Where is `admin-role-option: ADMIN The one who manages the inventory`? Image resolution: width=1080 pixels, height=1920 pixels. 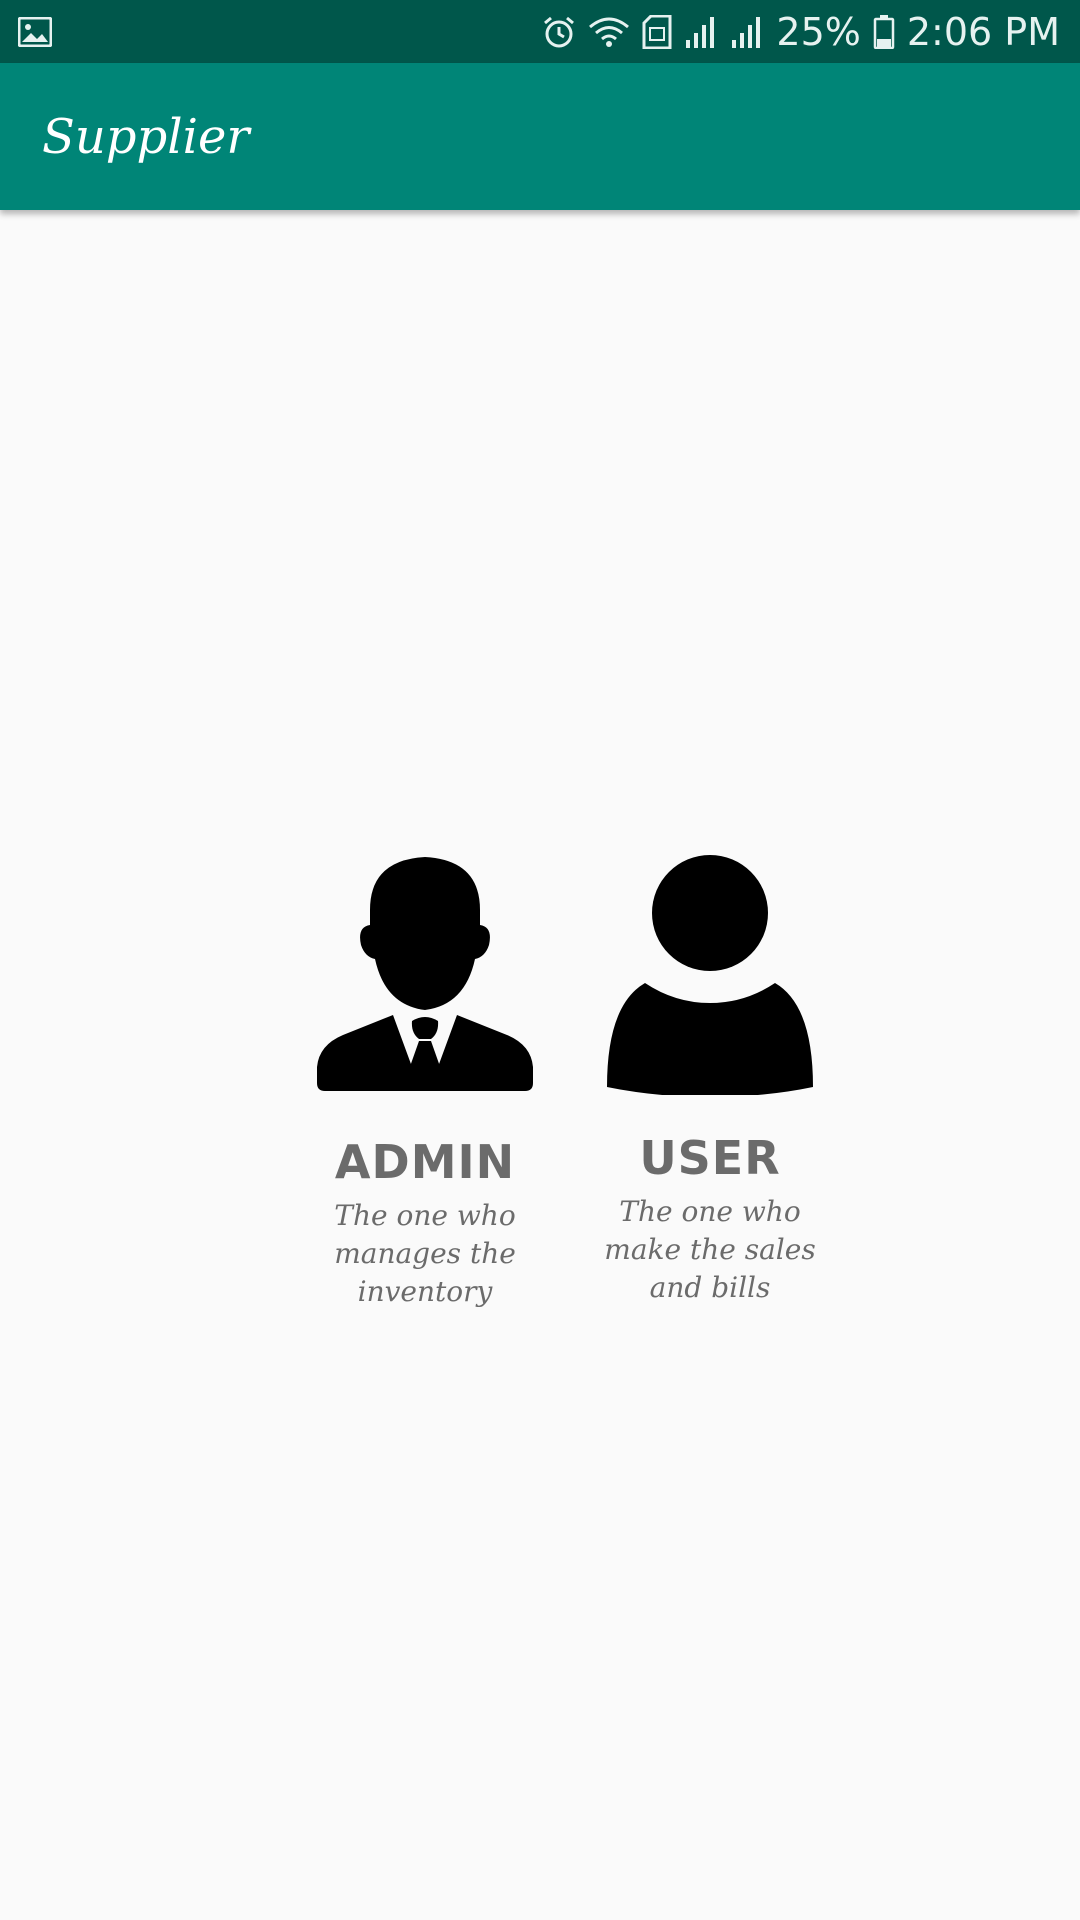 admin-role-option: ADMIN The one who manages the inventory is located at coordinates (425, 1083).